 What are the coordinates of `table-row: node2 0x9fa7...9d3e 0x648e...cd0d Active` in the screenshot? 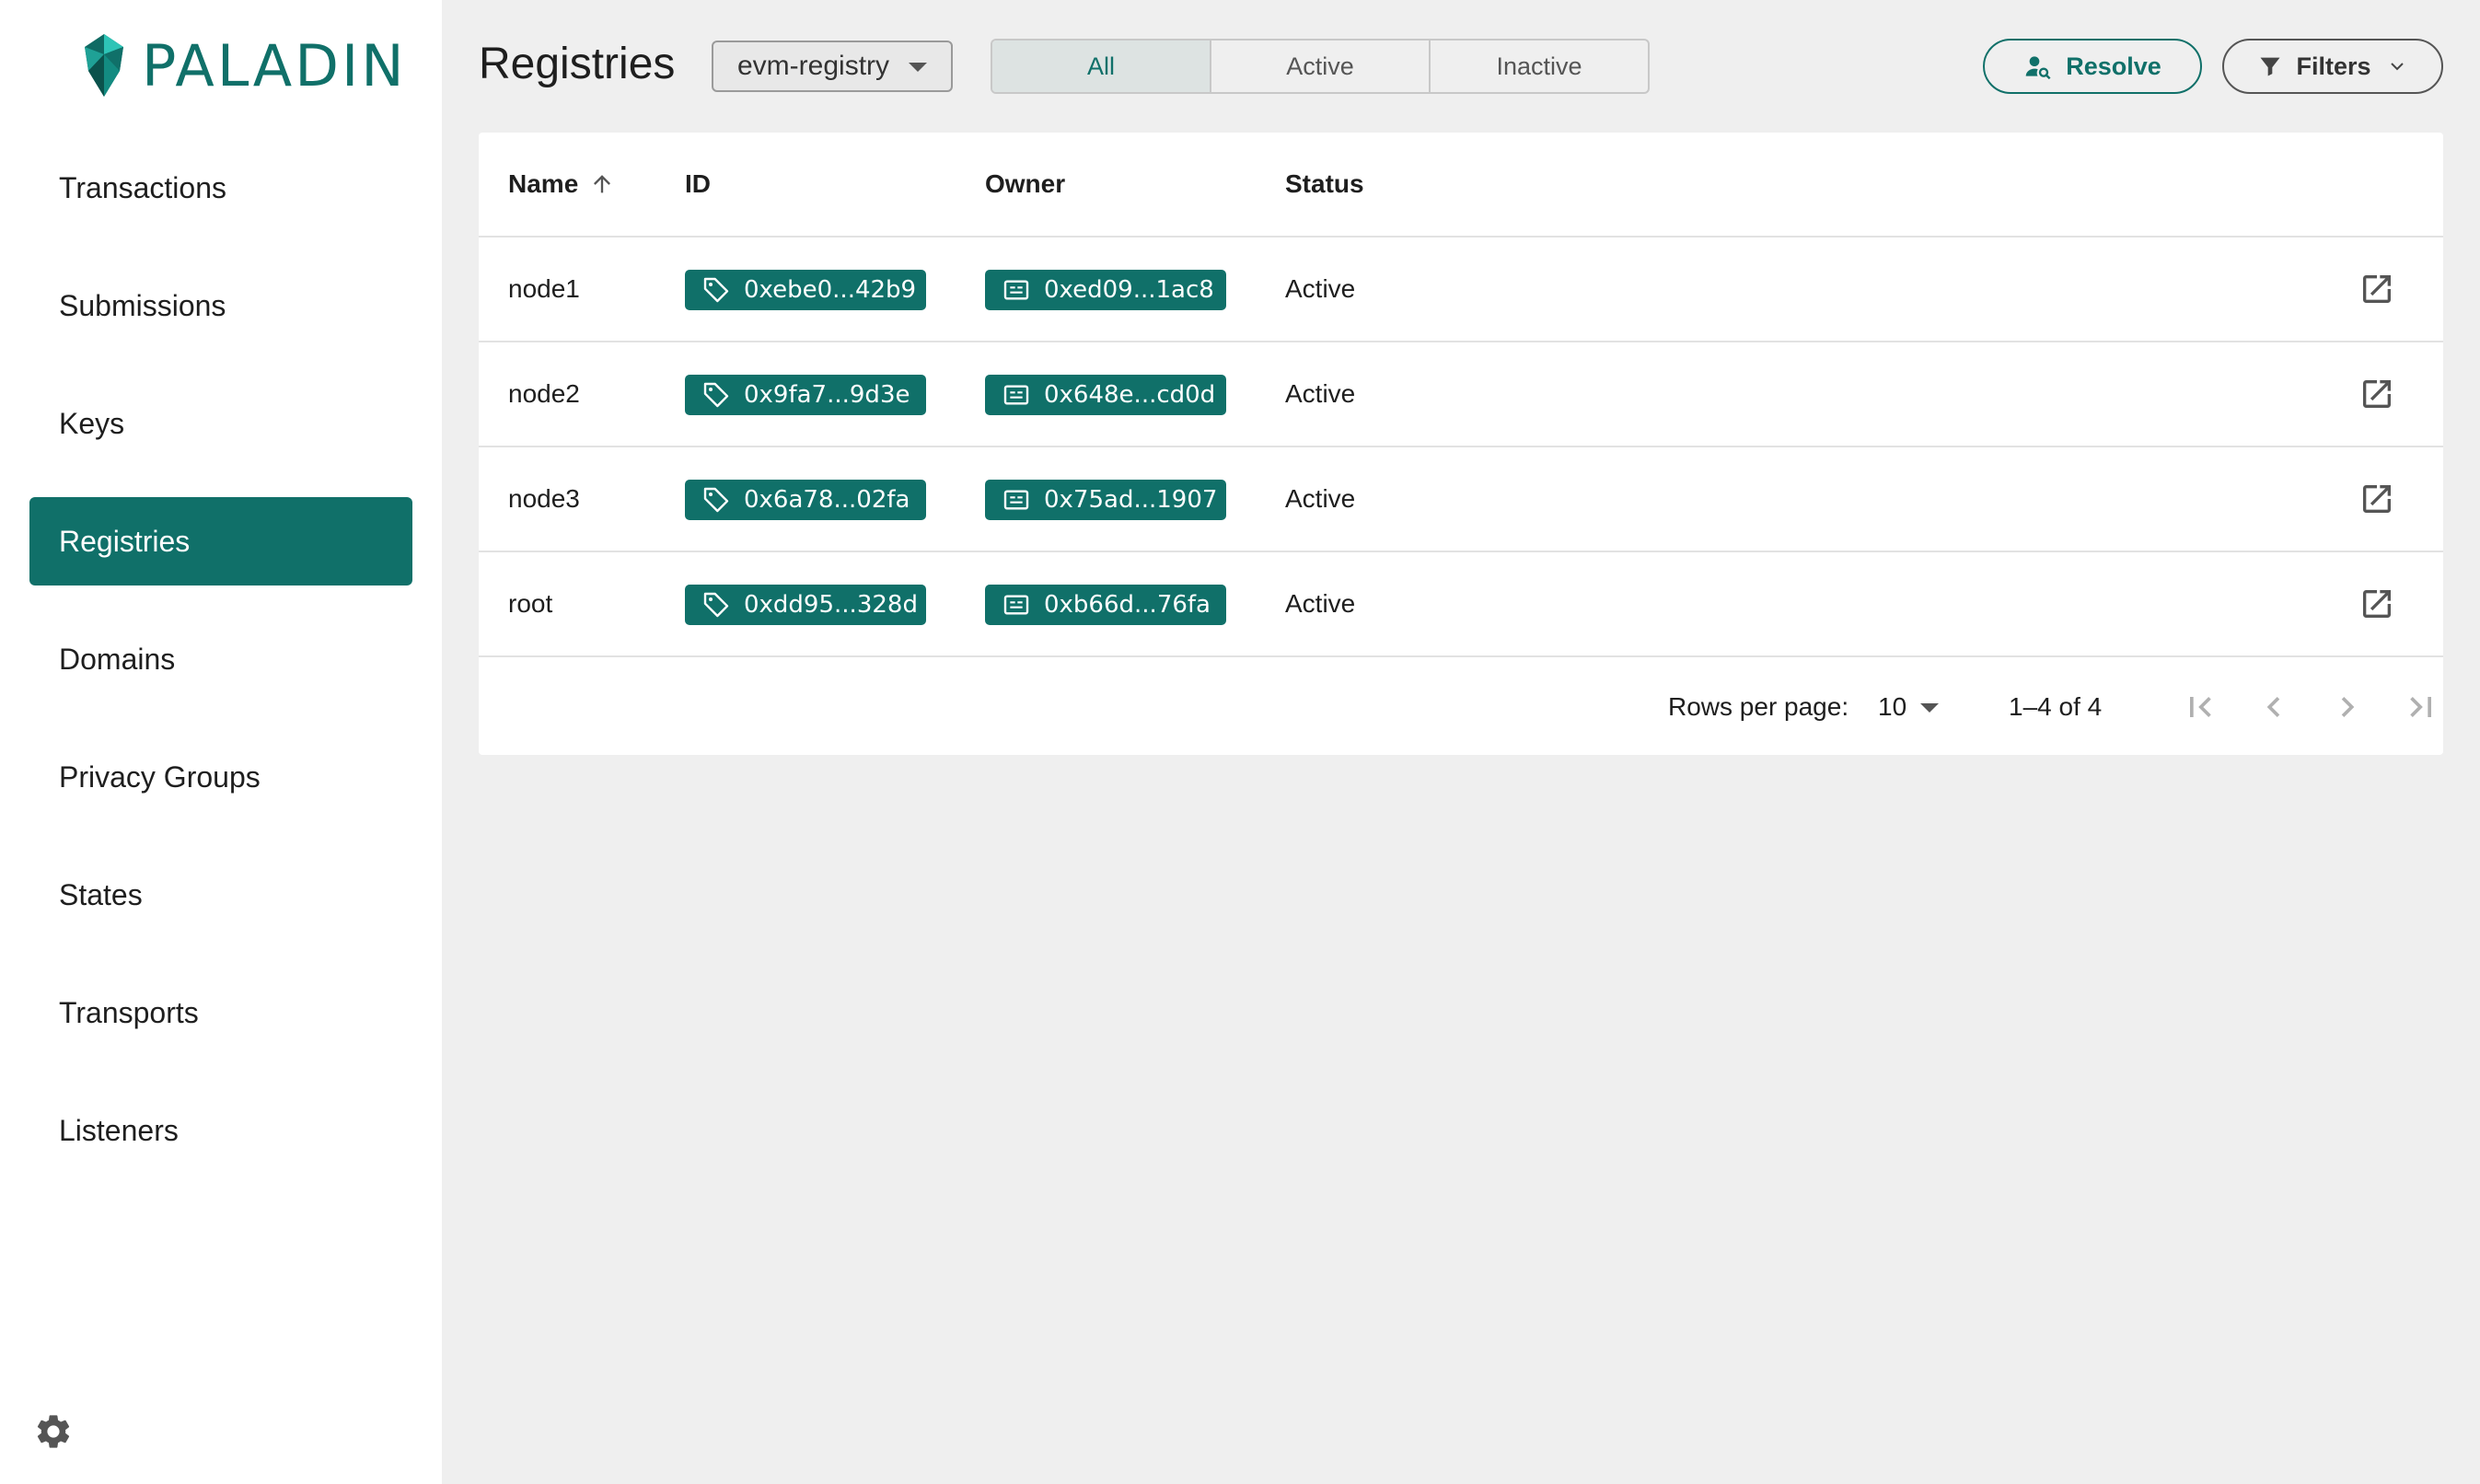 It's located at (1461, 394).